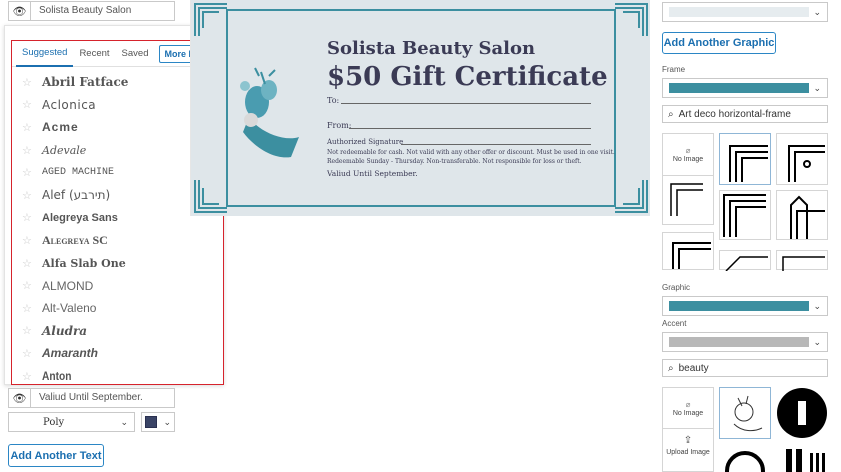  What do you see at coordinates (117, 331) in the screenshot?
I see `font-item-aludra: ☆ Aludra` at bounding box center [117, 331].